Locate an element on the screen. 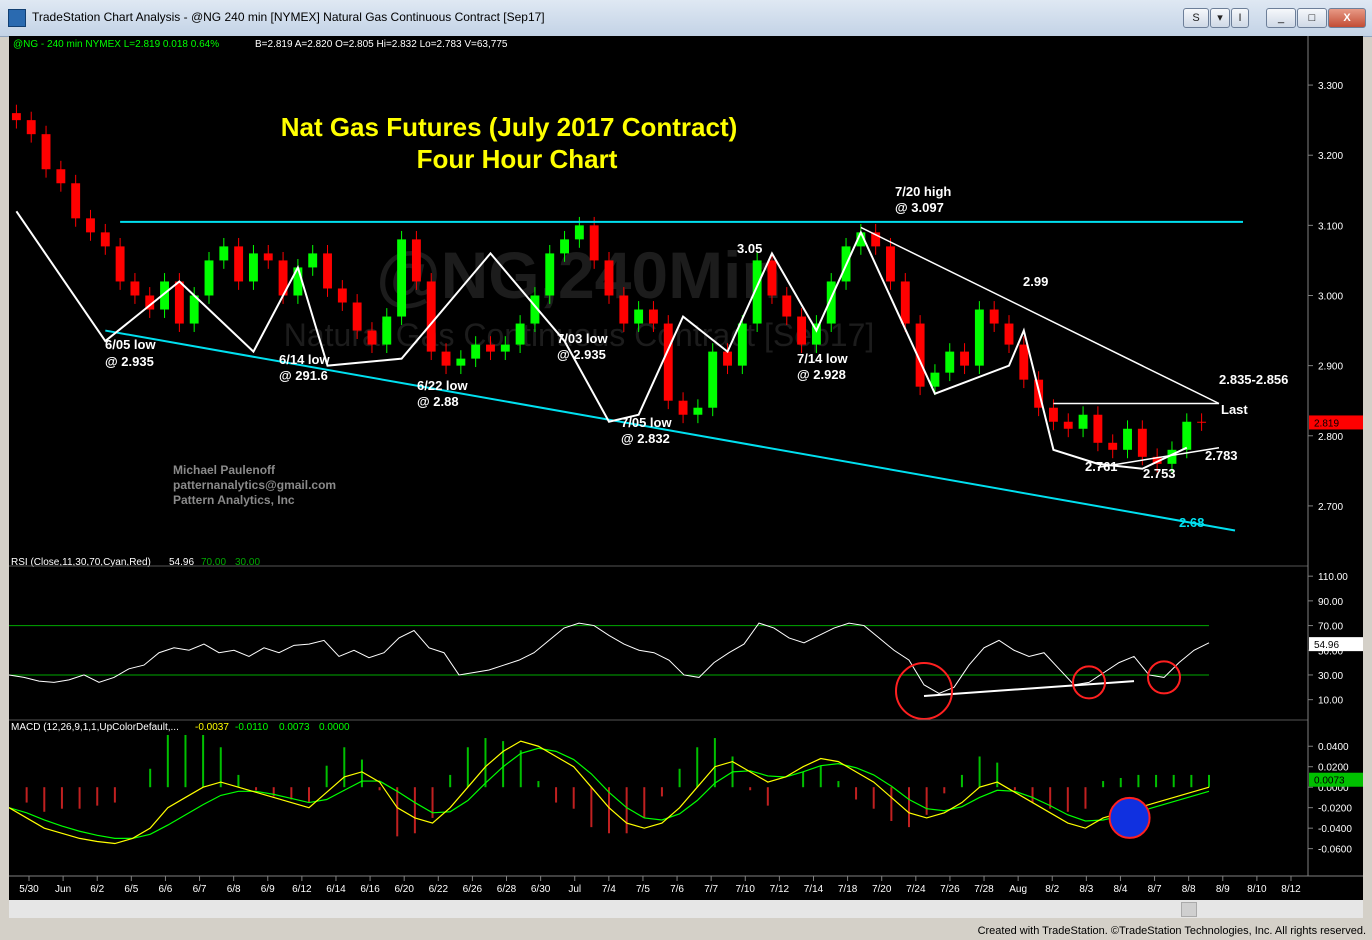 Image resolution: width=1372 pixels, height=940 pixels. rsi-tick-label: 10.00 is located at coordinates (1330, 701).